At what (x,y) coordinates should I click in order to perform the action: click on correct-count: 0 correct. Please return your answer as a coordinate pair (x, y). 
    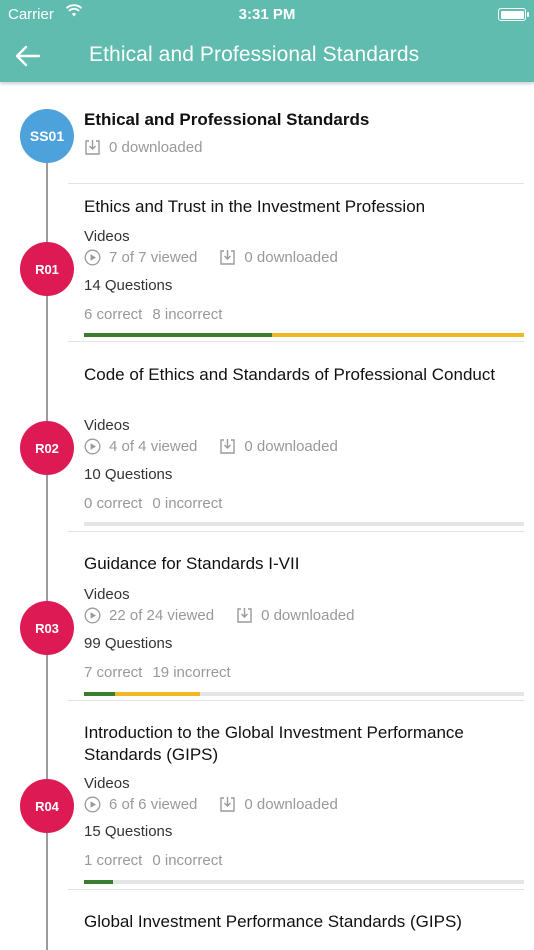
    Looking at the image, I should click on (113, 503).